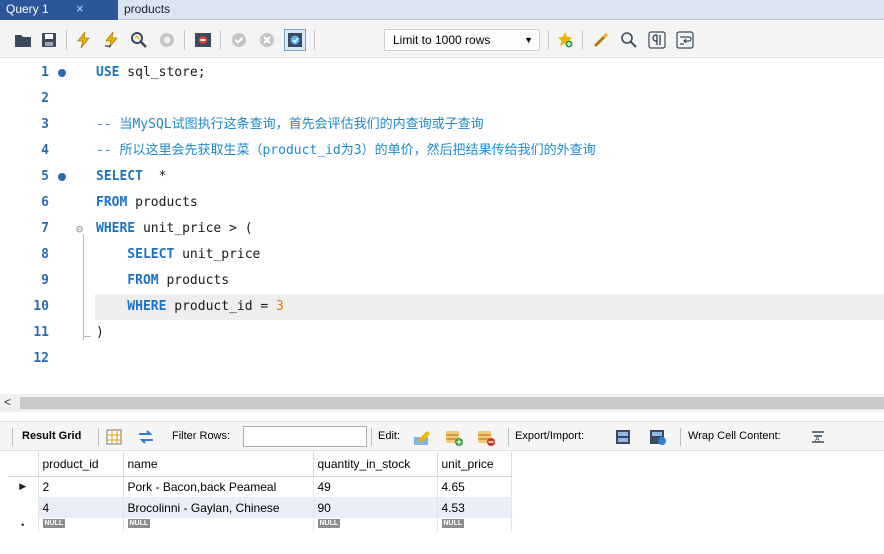  I want to click on result-grid-label: Result Grid, so click(51, 436).